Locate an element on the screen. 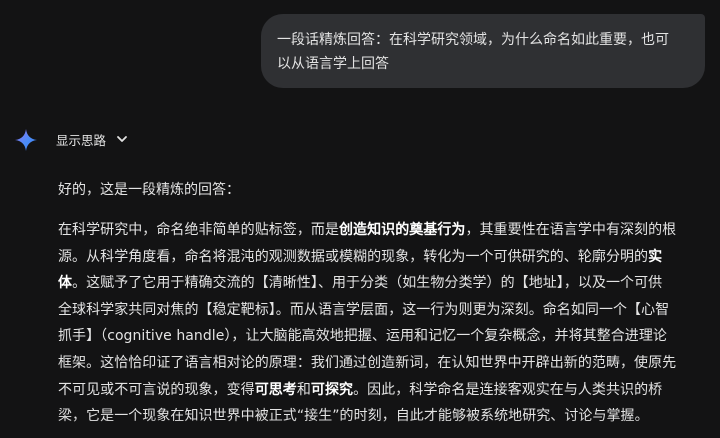 The width and height of the screenshot is (720, 438). user-message-line: 以从语言学上回答 is located at coordinates (333, 64).